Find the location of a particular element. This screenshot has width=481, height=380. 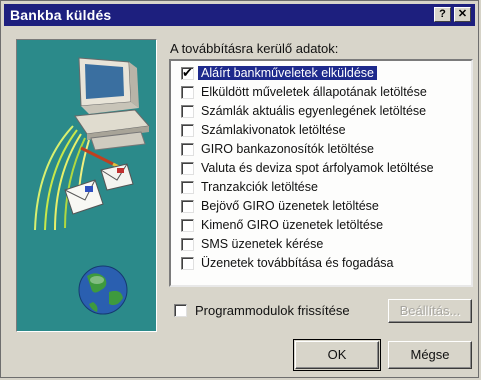

list-item-label: SMS üzenetek kérése is located at coordinates (262, 244).